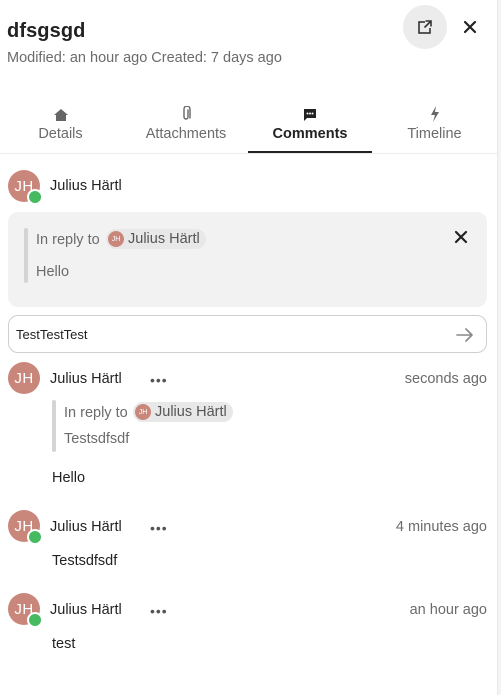  I want to click on open-external-button, so click(425, 27).